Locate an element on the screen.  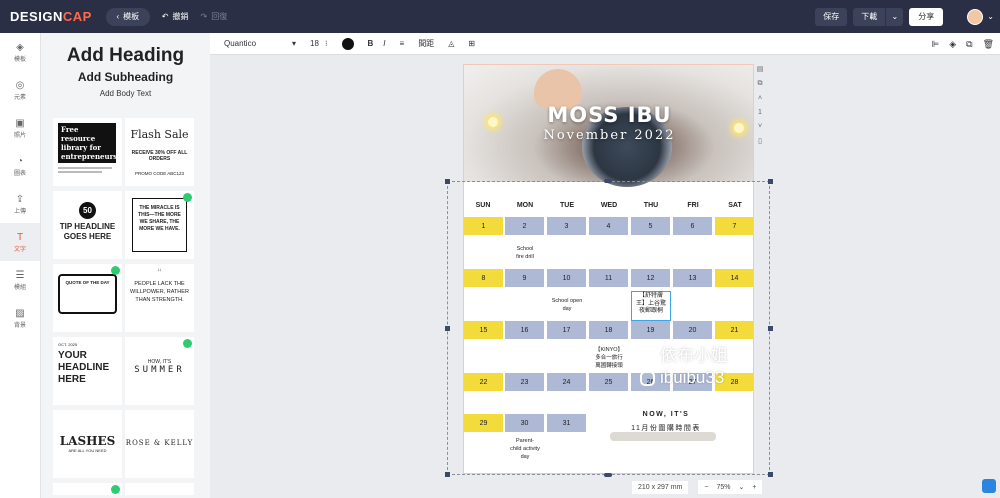
zoom-in-button: + is located at coordinates (754, 487).